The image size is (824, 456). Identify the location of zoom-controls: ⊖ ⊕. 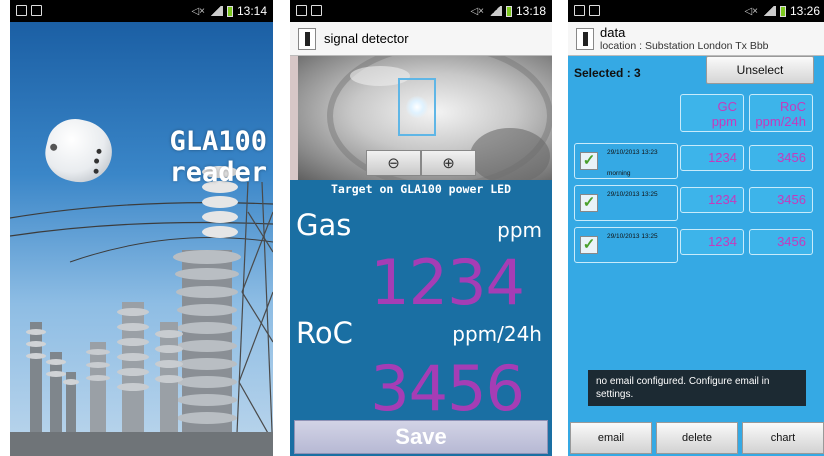
(421, 163).